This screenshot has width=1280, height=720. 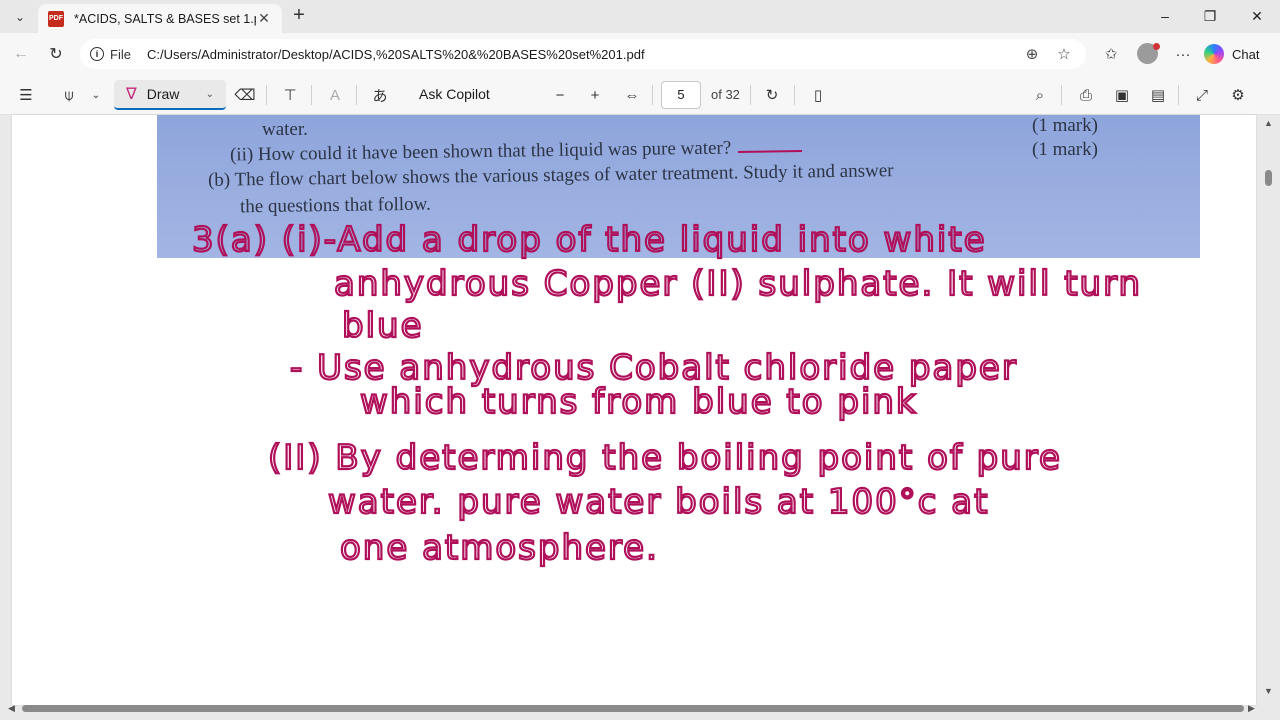 What do you see at coordinates (770, 151) in the screenshot?
I see `underline-stroke` at bounding box center [770, 151].